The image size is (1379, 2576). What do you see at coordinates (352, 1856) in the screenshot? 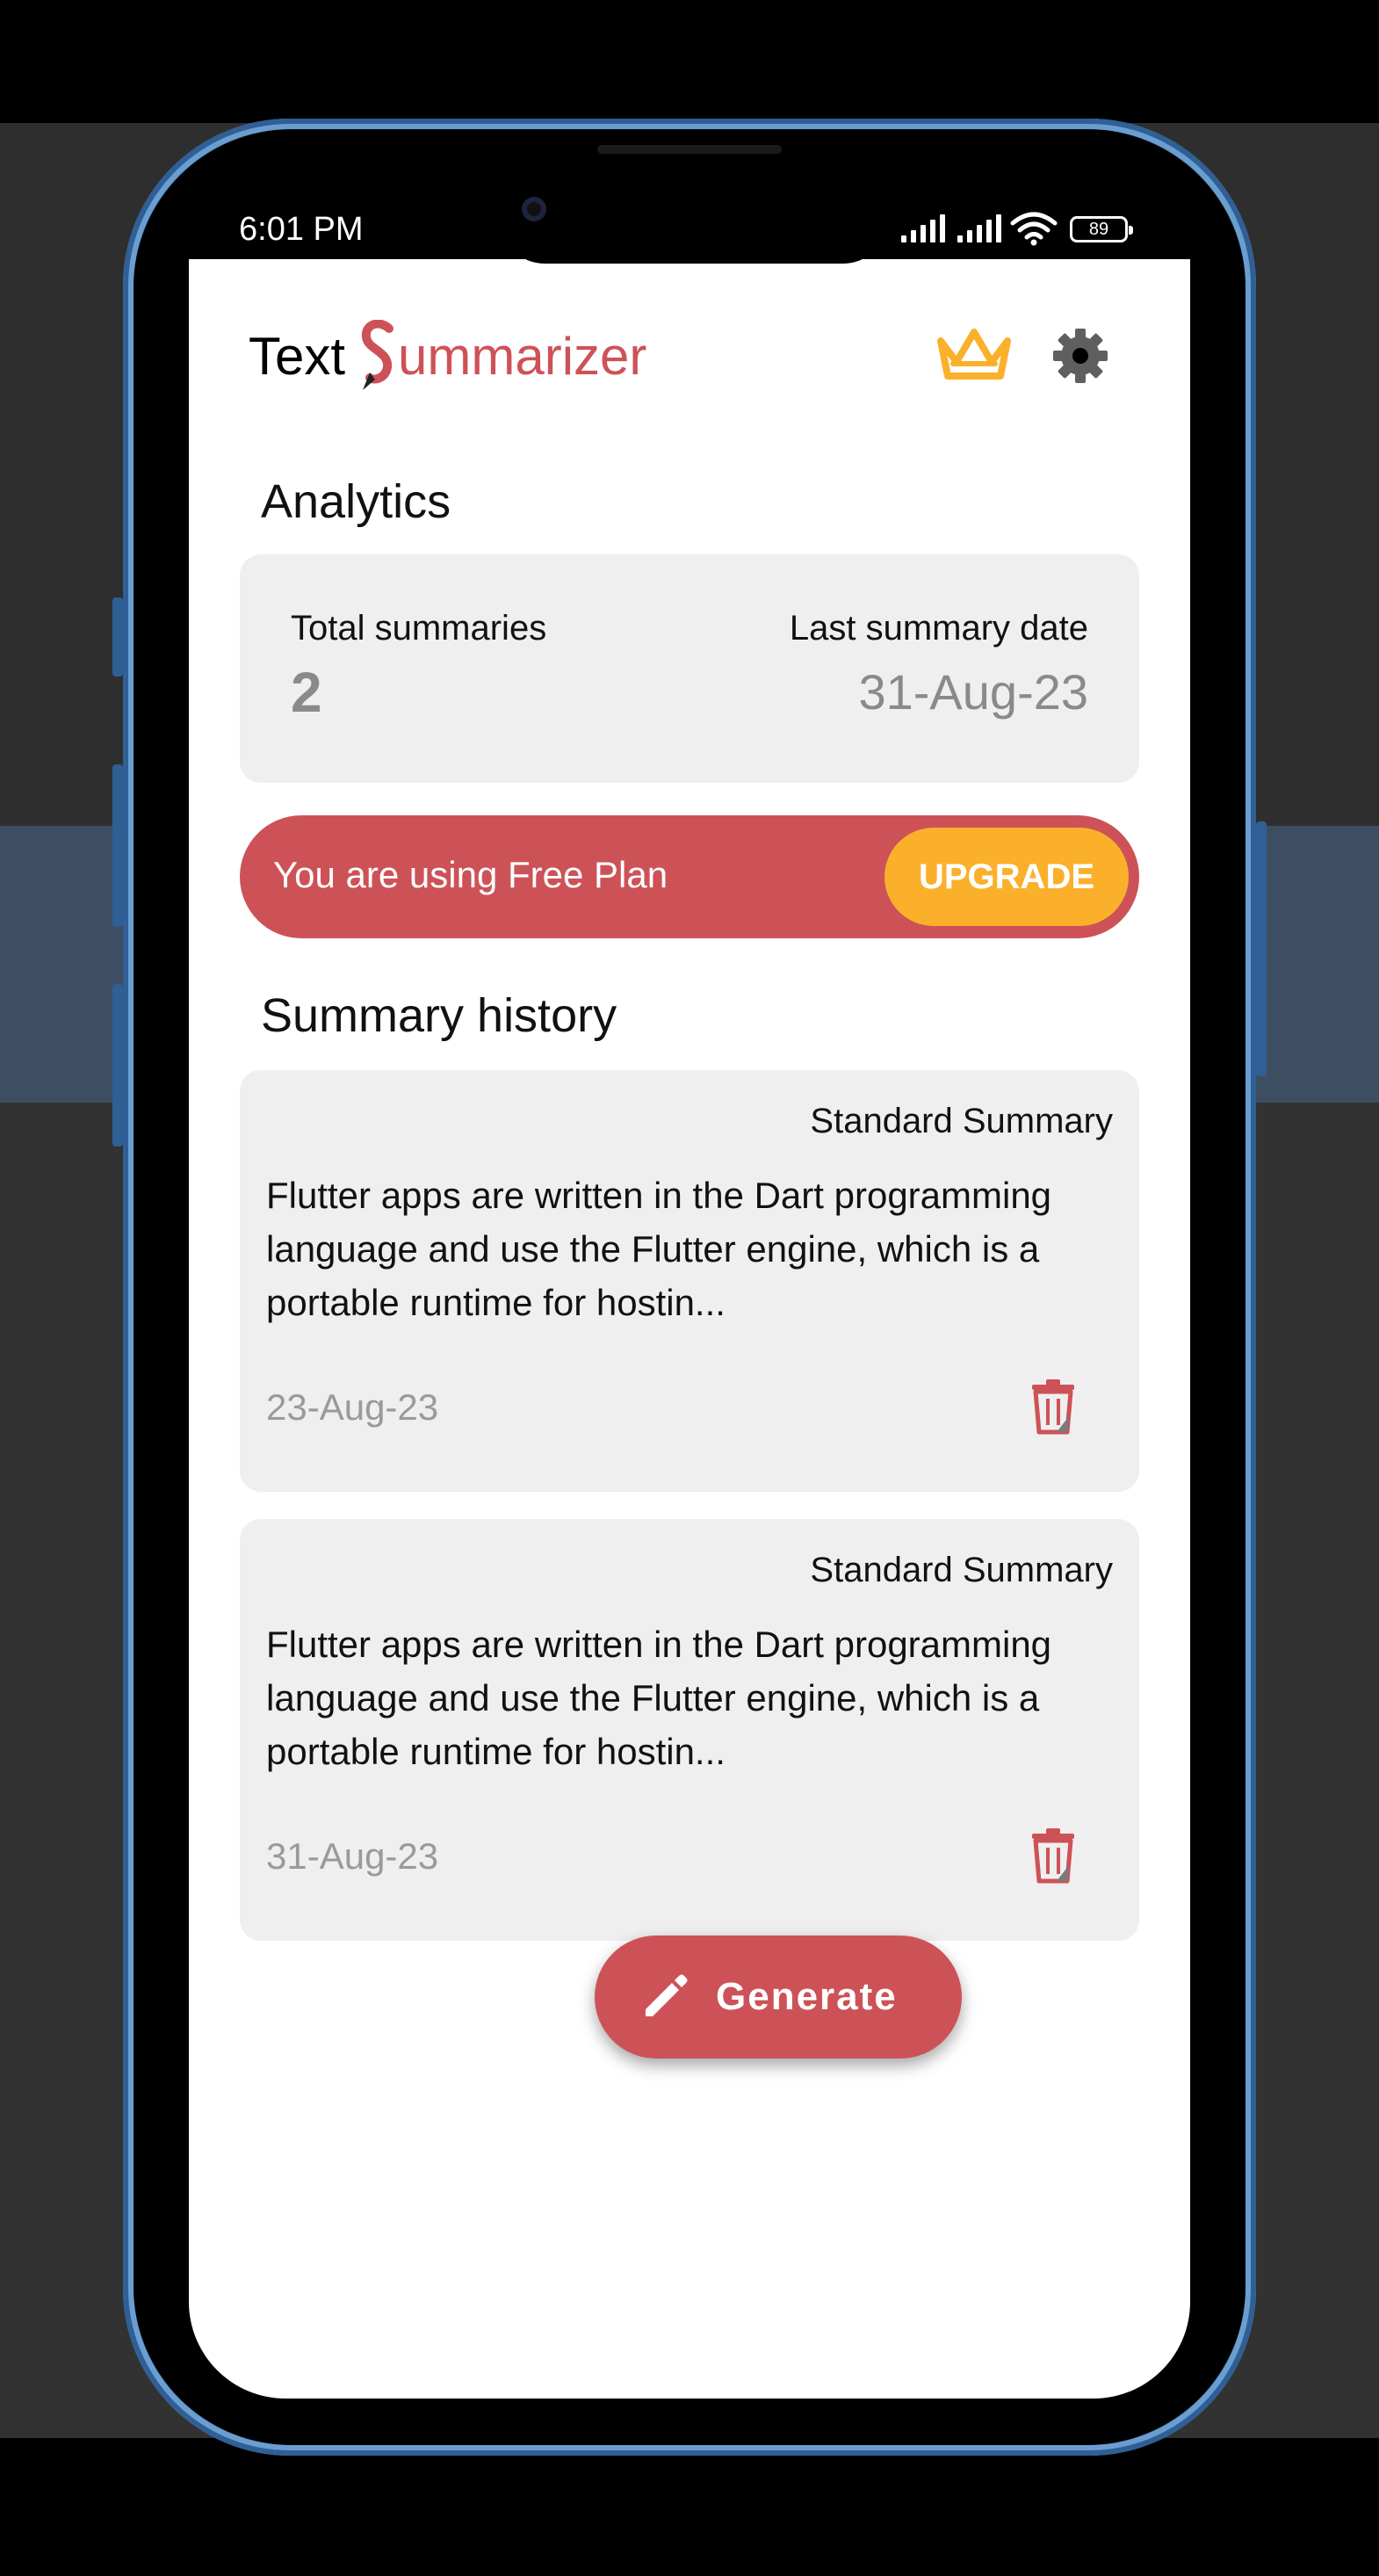
I see `summary-date: 31-Aug-23` at bounding box center [352, 1856].